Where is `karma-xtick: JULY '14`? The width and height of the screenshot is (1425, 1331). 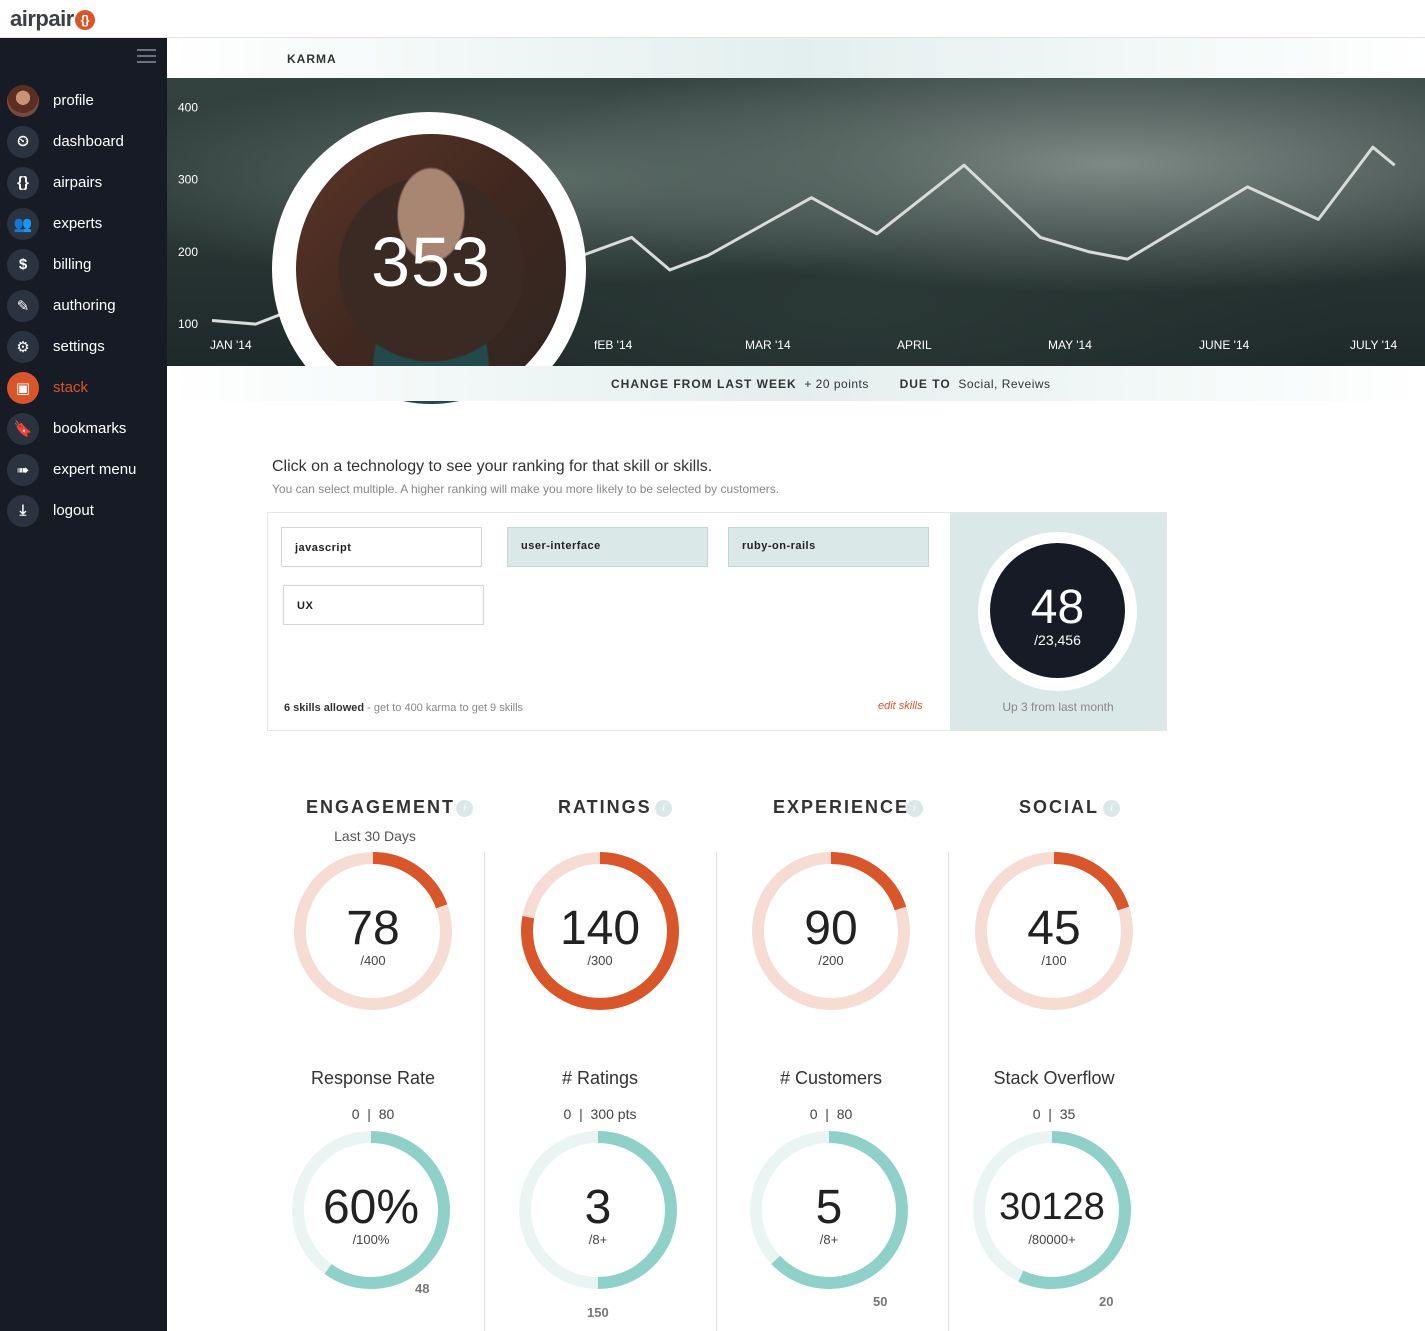
karma-xtick: JULY '14 is located at coordinates (1374, 345).